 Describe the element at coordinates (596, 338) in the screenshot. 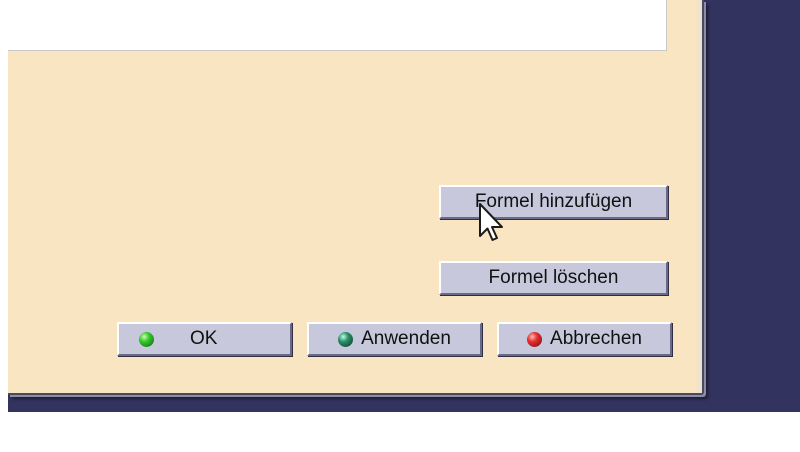

I see `cancel-label: Abbrechen` at that location.